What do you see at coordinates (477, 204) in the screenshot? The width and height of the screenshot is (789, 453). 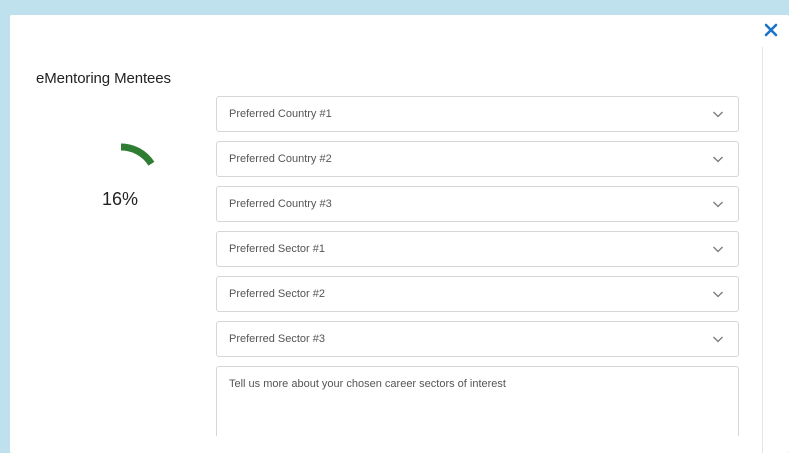 I see `preferred-country-3-select: Preferred Country #3` at bounding box center [477, 204].